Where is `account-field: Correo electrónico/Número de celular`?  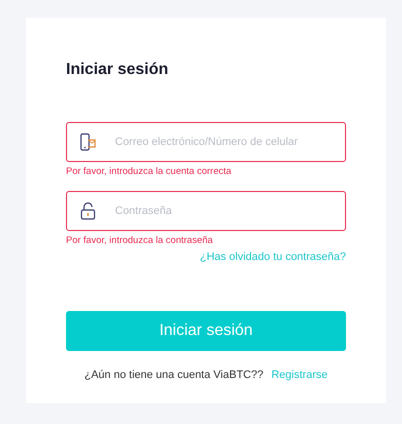 account-field: Correo electrónico/Número de celular is located at coordinates (206, 142).